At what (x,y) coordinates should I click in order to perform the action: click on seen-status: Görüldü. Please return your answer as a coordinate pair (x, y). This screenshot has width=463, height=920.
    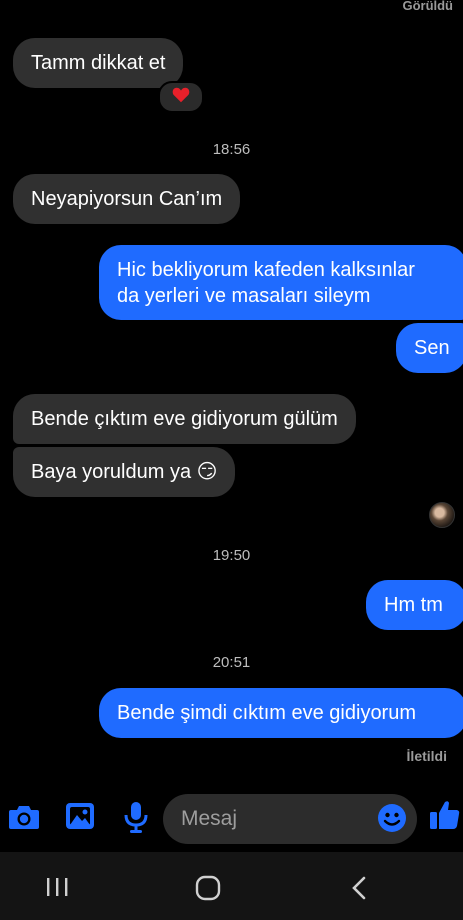
    Looking at the image, I should click on (427, 6).